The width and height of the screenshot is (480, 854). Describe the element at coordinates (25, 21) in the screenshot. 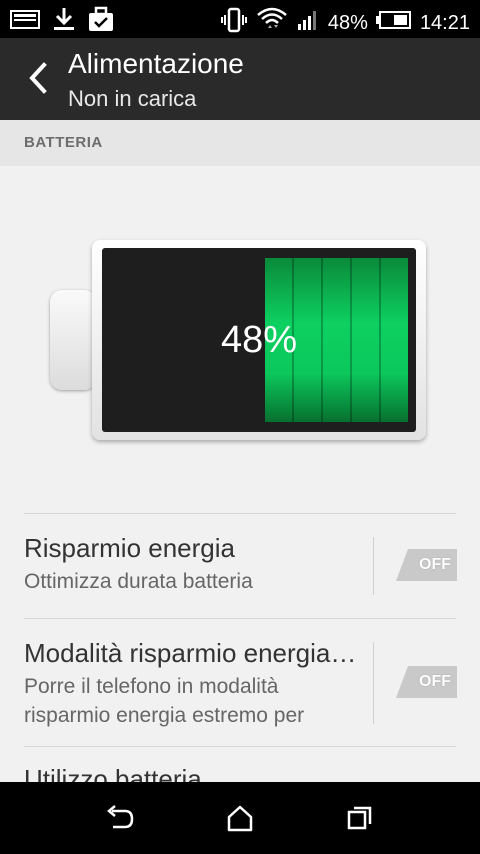

I see `sd-card-icon` at that location.